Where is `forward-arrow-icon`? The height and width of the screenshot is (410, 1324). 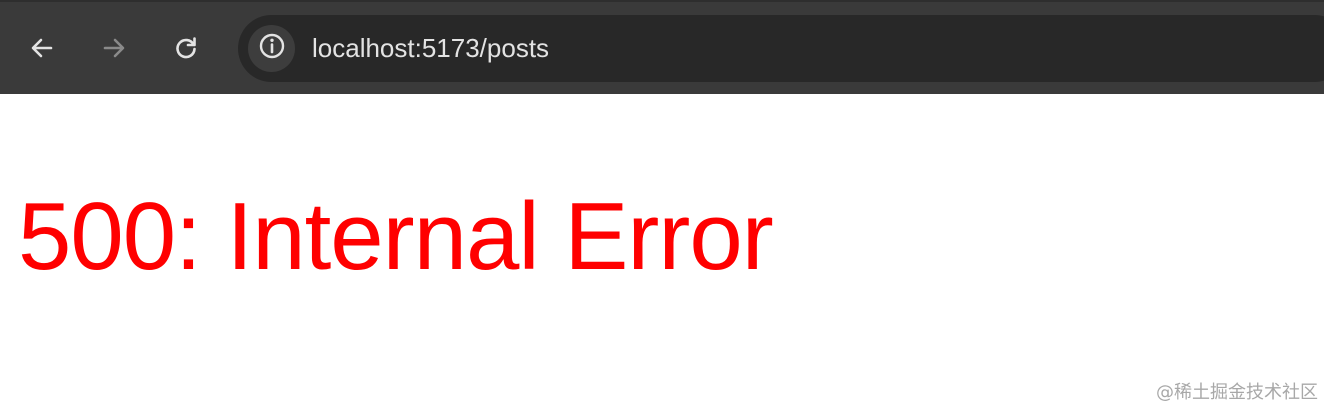 forward-arrow-icon is located at coordinates (114, 48).